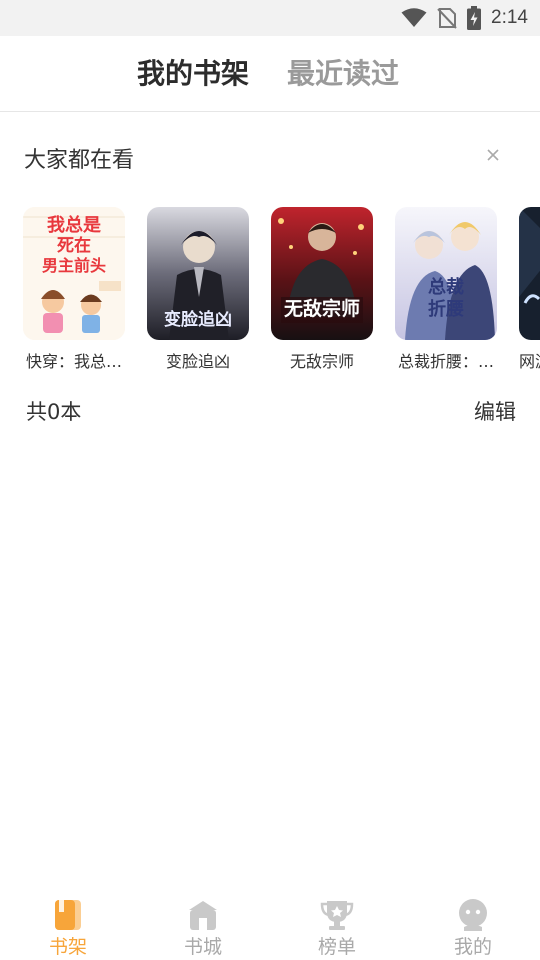 The image size is (540, 960). What do you see at coordinates (270, 925) in the screenshot?
I see `bottom-nav: 书架 书城 榜单 我的` at bounding box center [270, 925].